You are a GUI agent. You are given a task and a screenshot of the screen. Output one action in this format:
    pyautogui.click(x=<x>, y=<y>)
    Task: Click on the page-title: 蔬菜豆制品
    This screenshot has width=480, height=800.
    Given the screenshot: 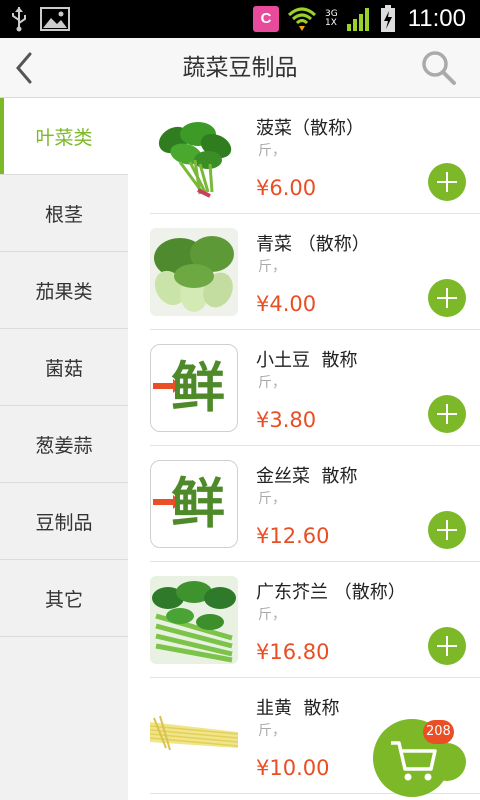 What is the action you would take?
    pyautogui.click(x=240, y=68)
    